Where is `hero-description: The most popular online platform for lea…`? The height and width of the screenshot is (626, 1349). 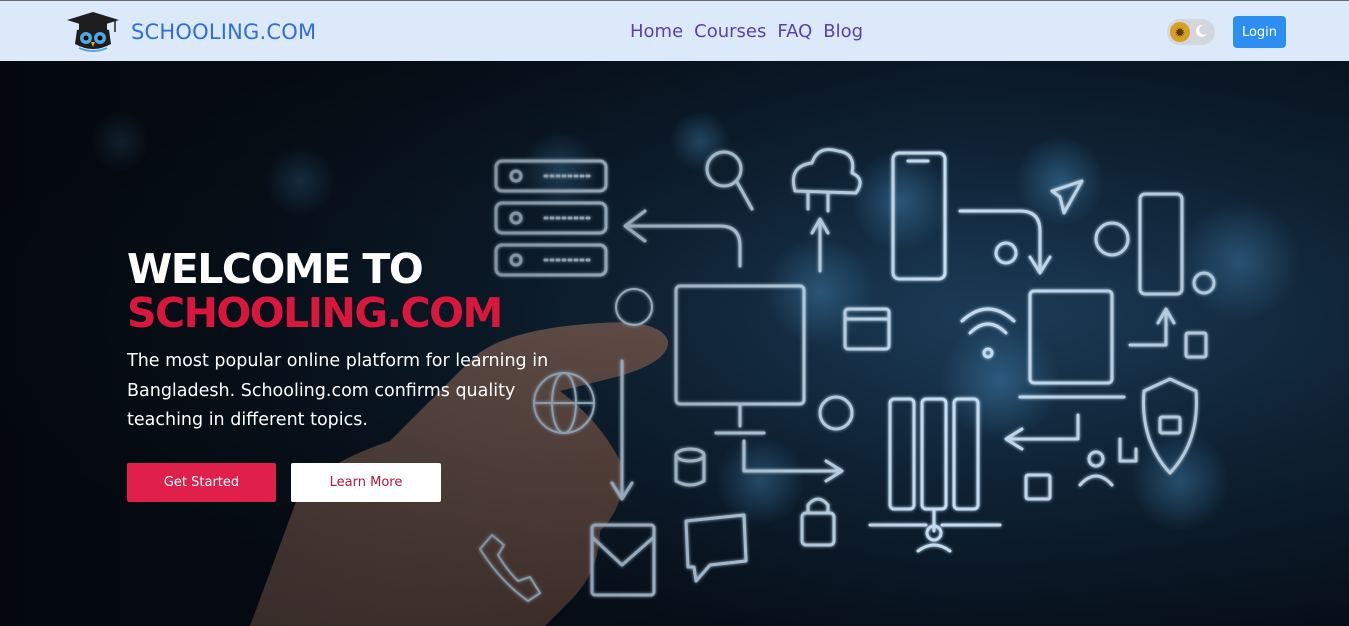
hero-description: The most popular online platform for lea… is located at coordinates (338, 390).